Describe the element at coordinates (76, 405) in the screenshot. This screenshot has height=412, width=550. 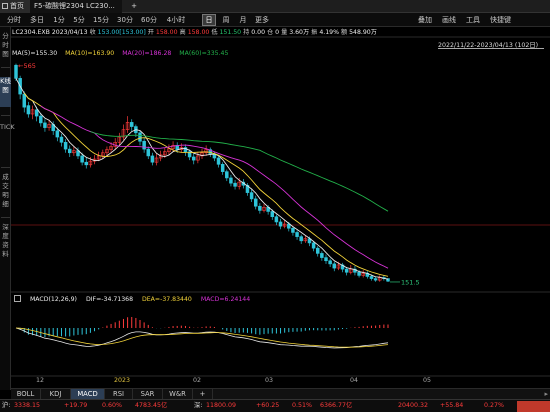
I see `status-item: +19.79` at that location.